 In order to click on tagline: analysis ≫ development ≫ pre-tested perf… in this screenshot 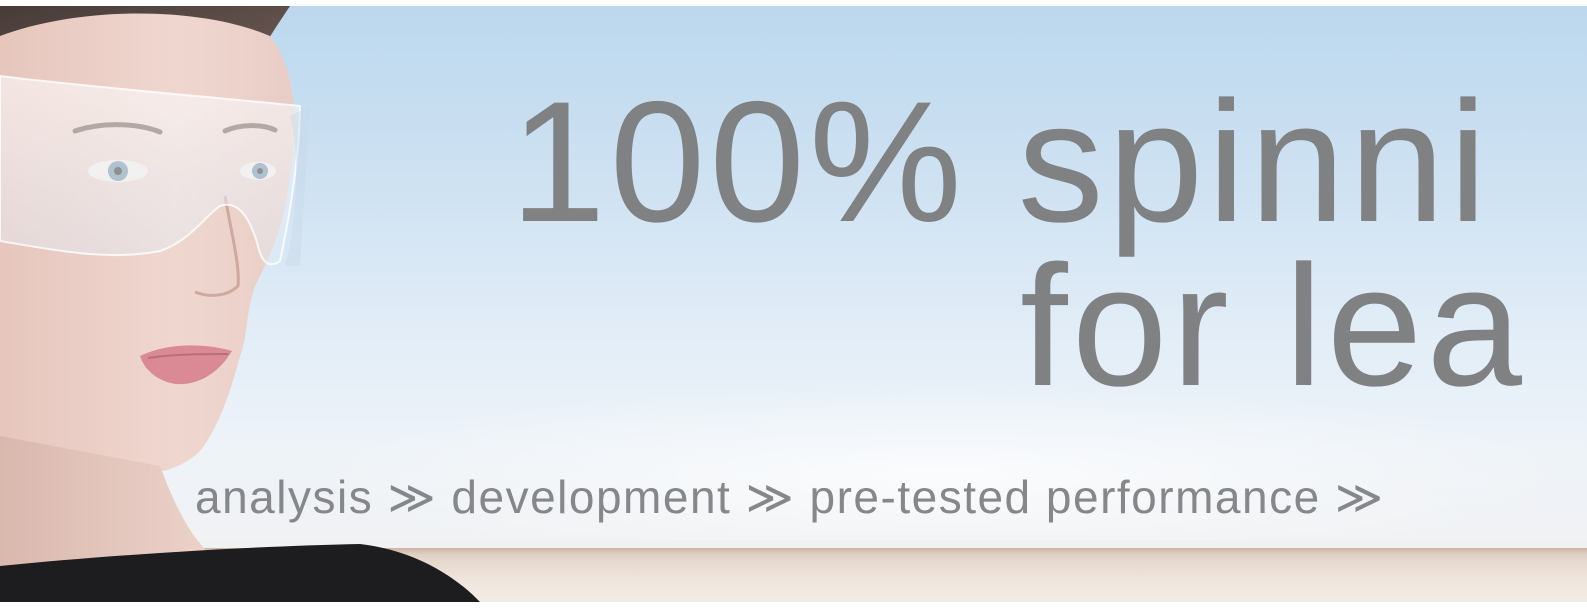, I will do `click(790, 497)`.